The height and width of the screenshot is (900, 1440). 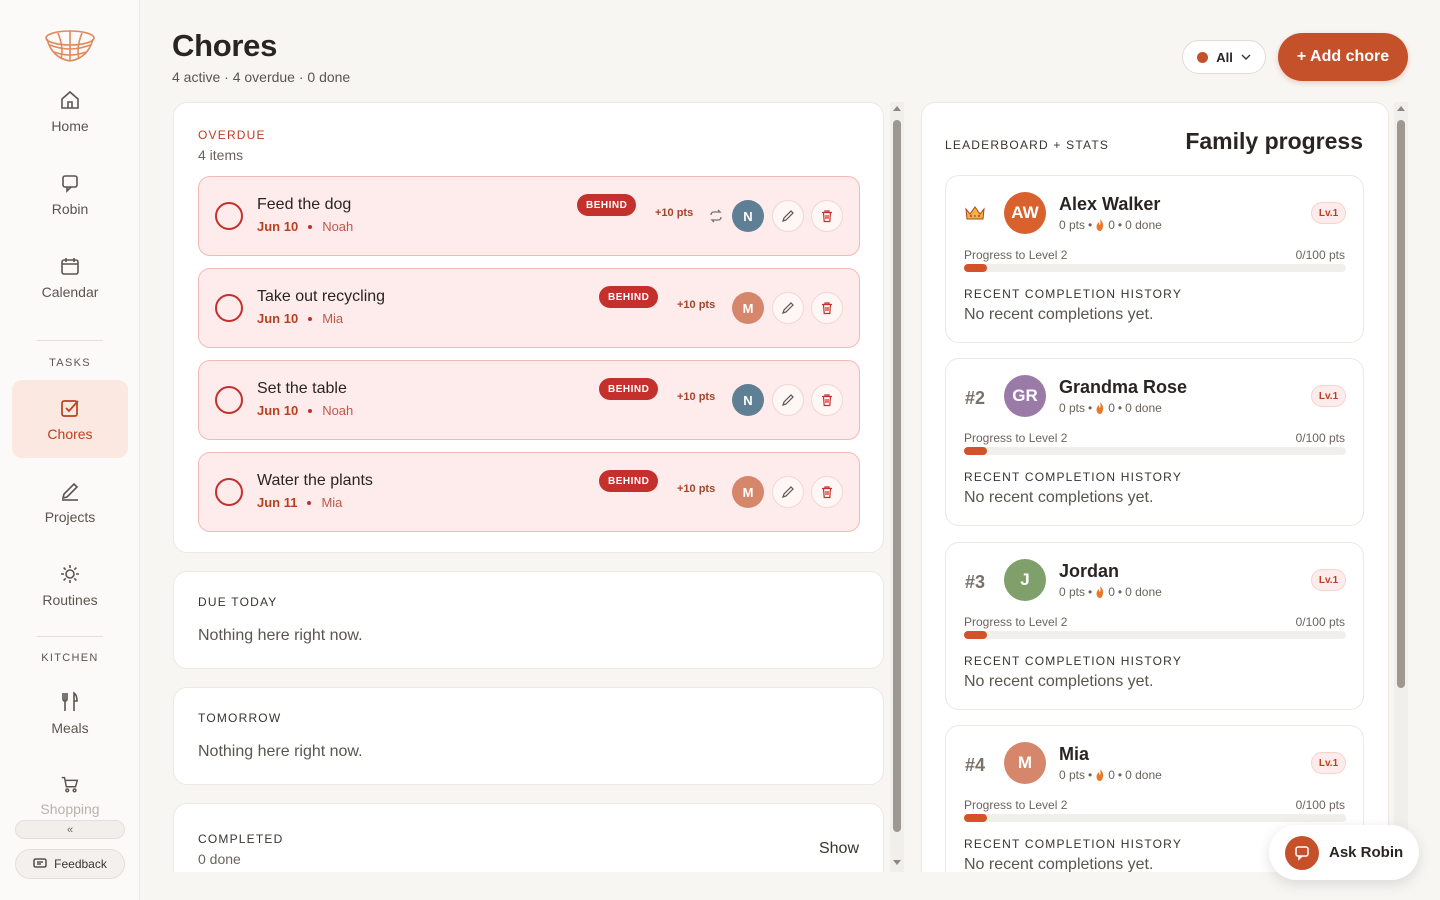 I want to click on crown-icon, so click(x=975, y=213).